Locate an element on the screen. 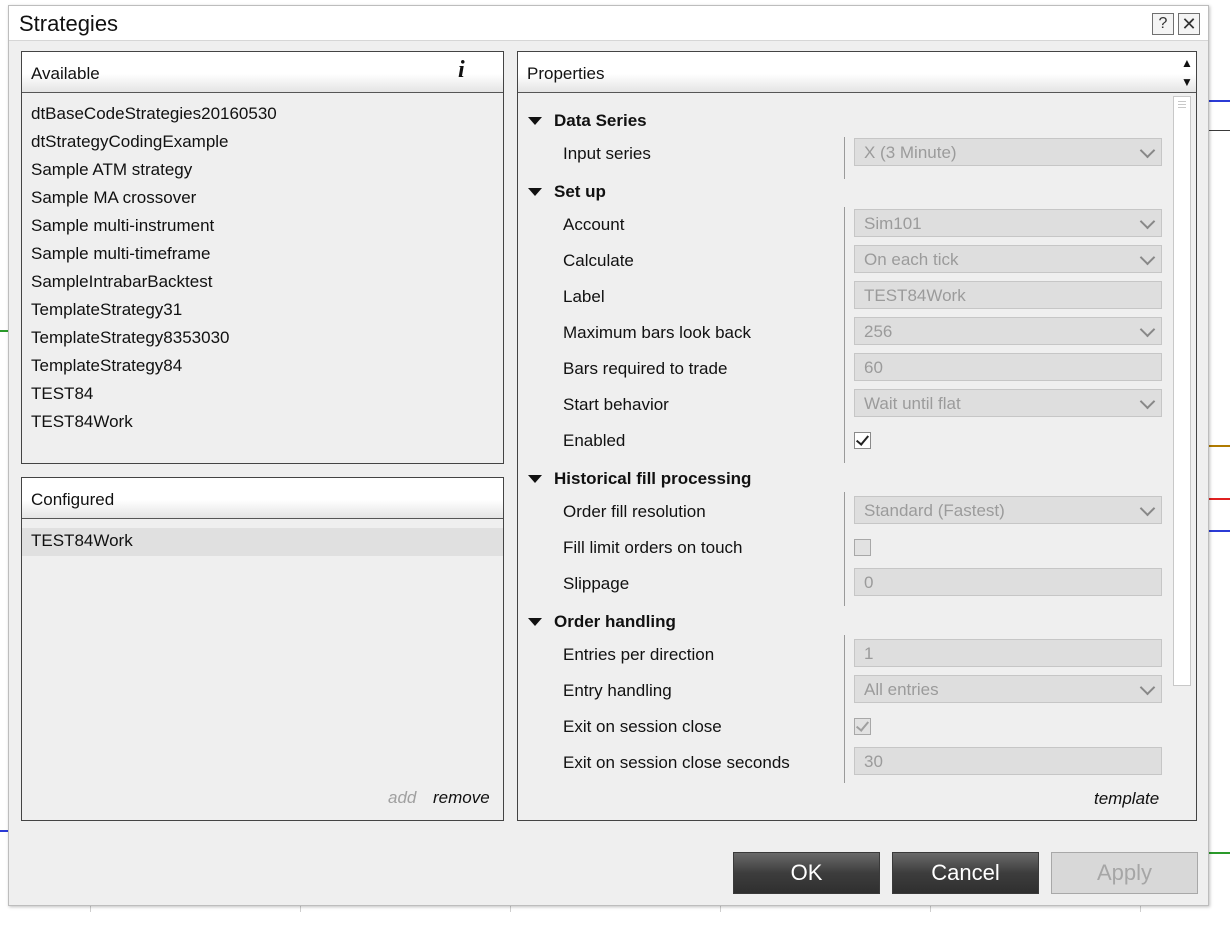 The image size is (1230, 930). max-bars-value: 256 is located at coordinates (878, 331).